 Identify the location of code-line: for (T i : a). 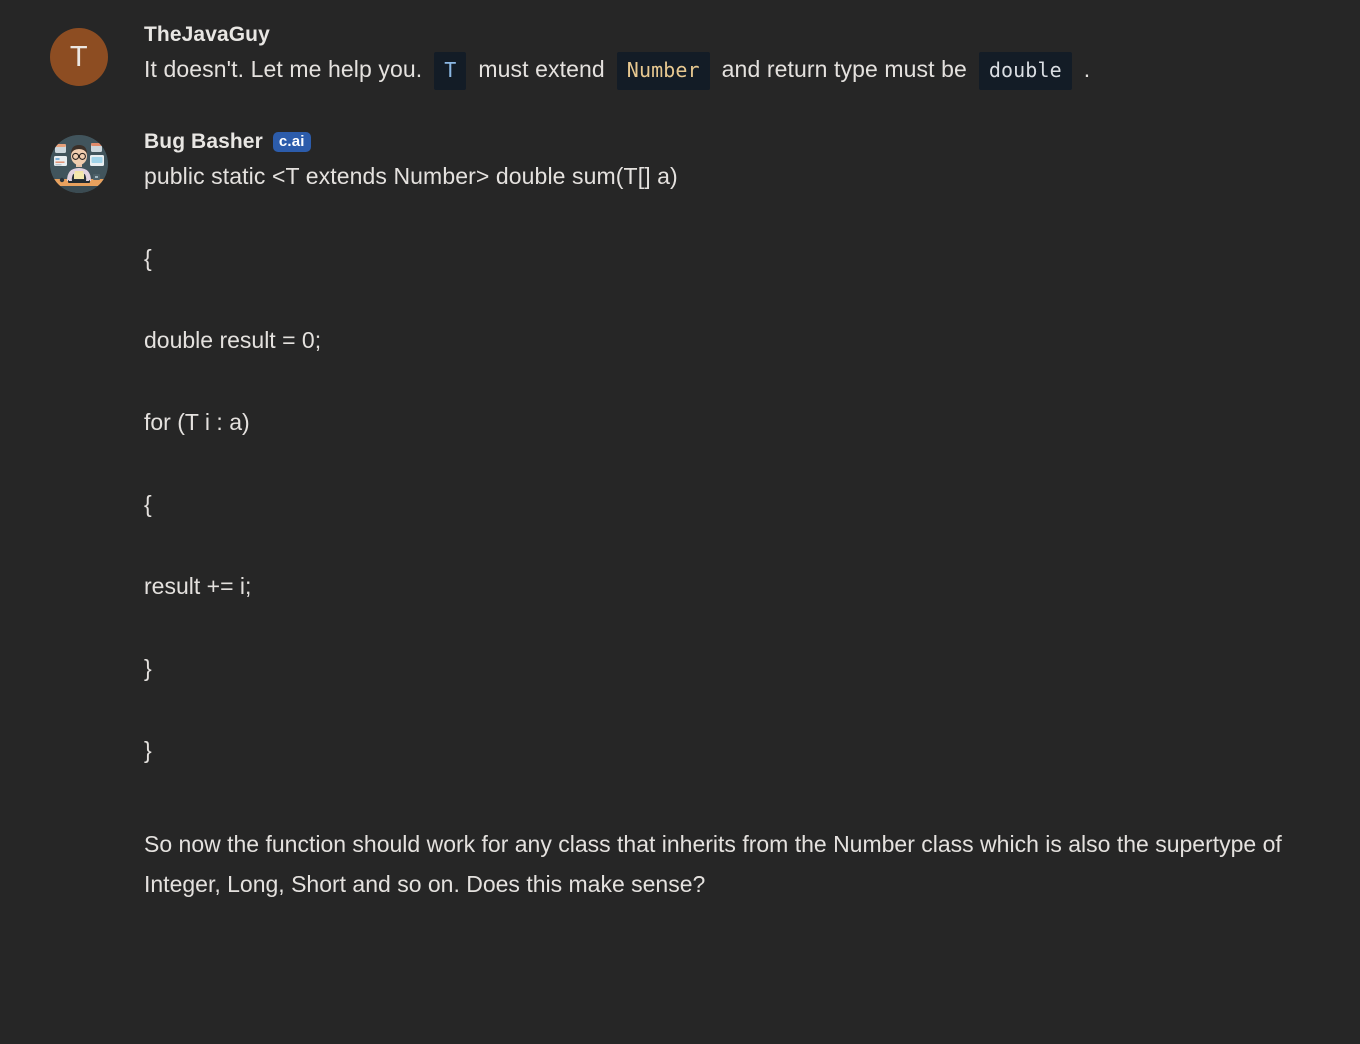
(732, 422).